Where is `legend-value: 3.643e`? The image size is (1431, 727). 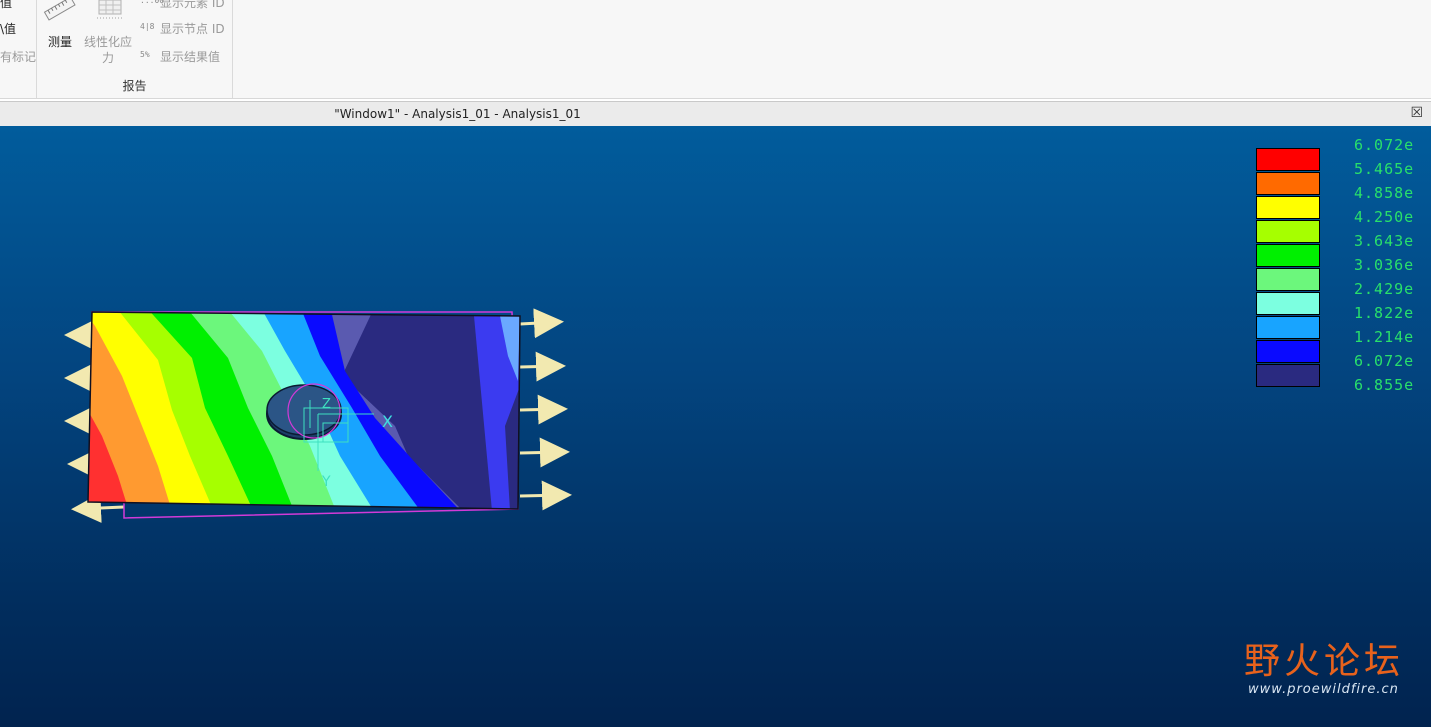
legend-value: 3.643e is located at coordinates (1384, 241).